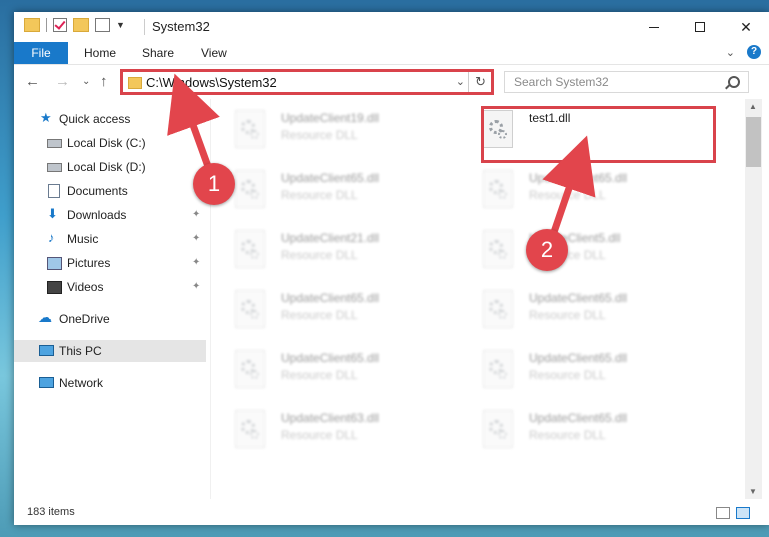  What do you see at coordinates (83, 239) in the screenshot?
I see `sidebar-item-label: Music` at bounding box center [83, 239].